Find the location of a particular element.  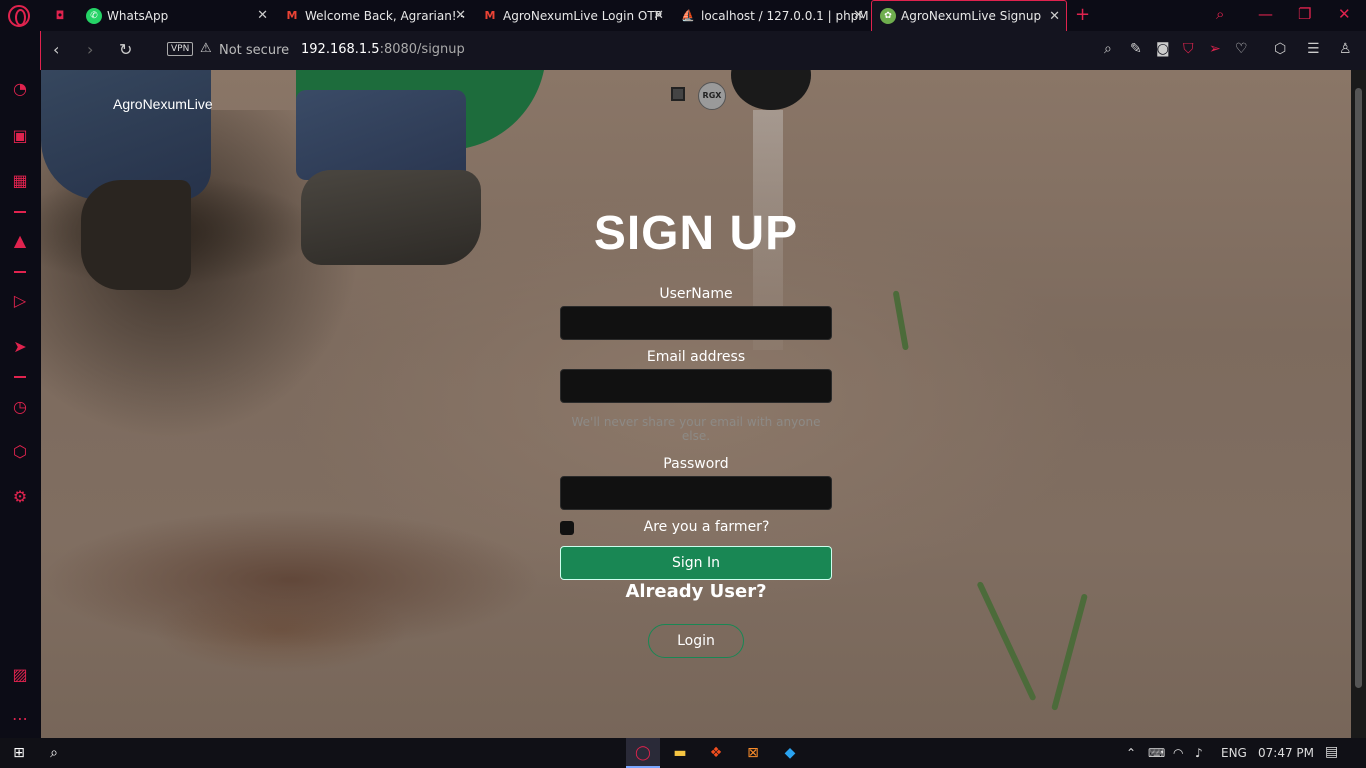

already-user-heading: Already User? is located at coordinates (696, 591).